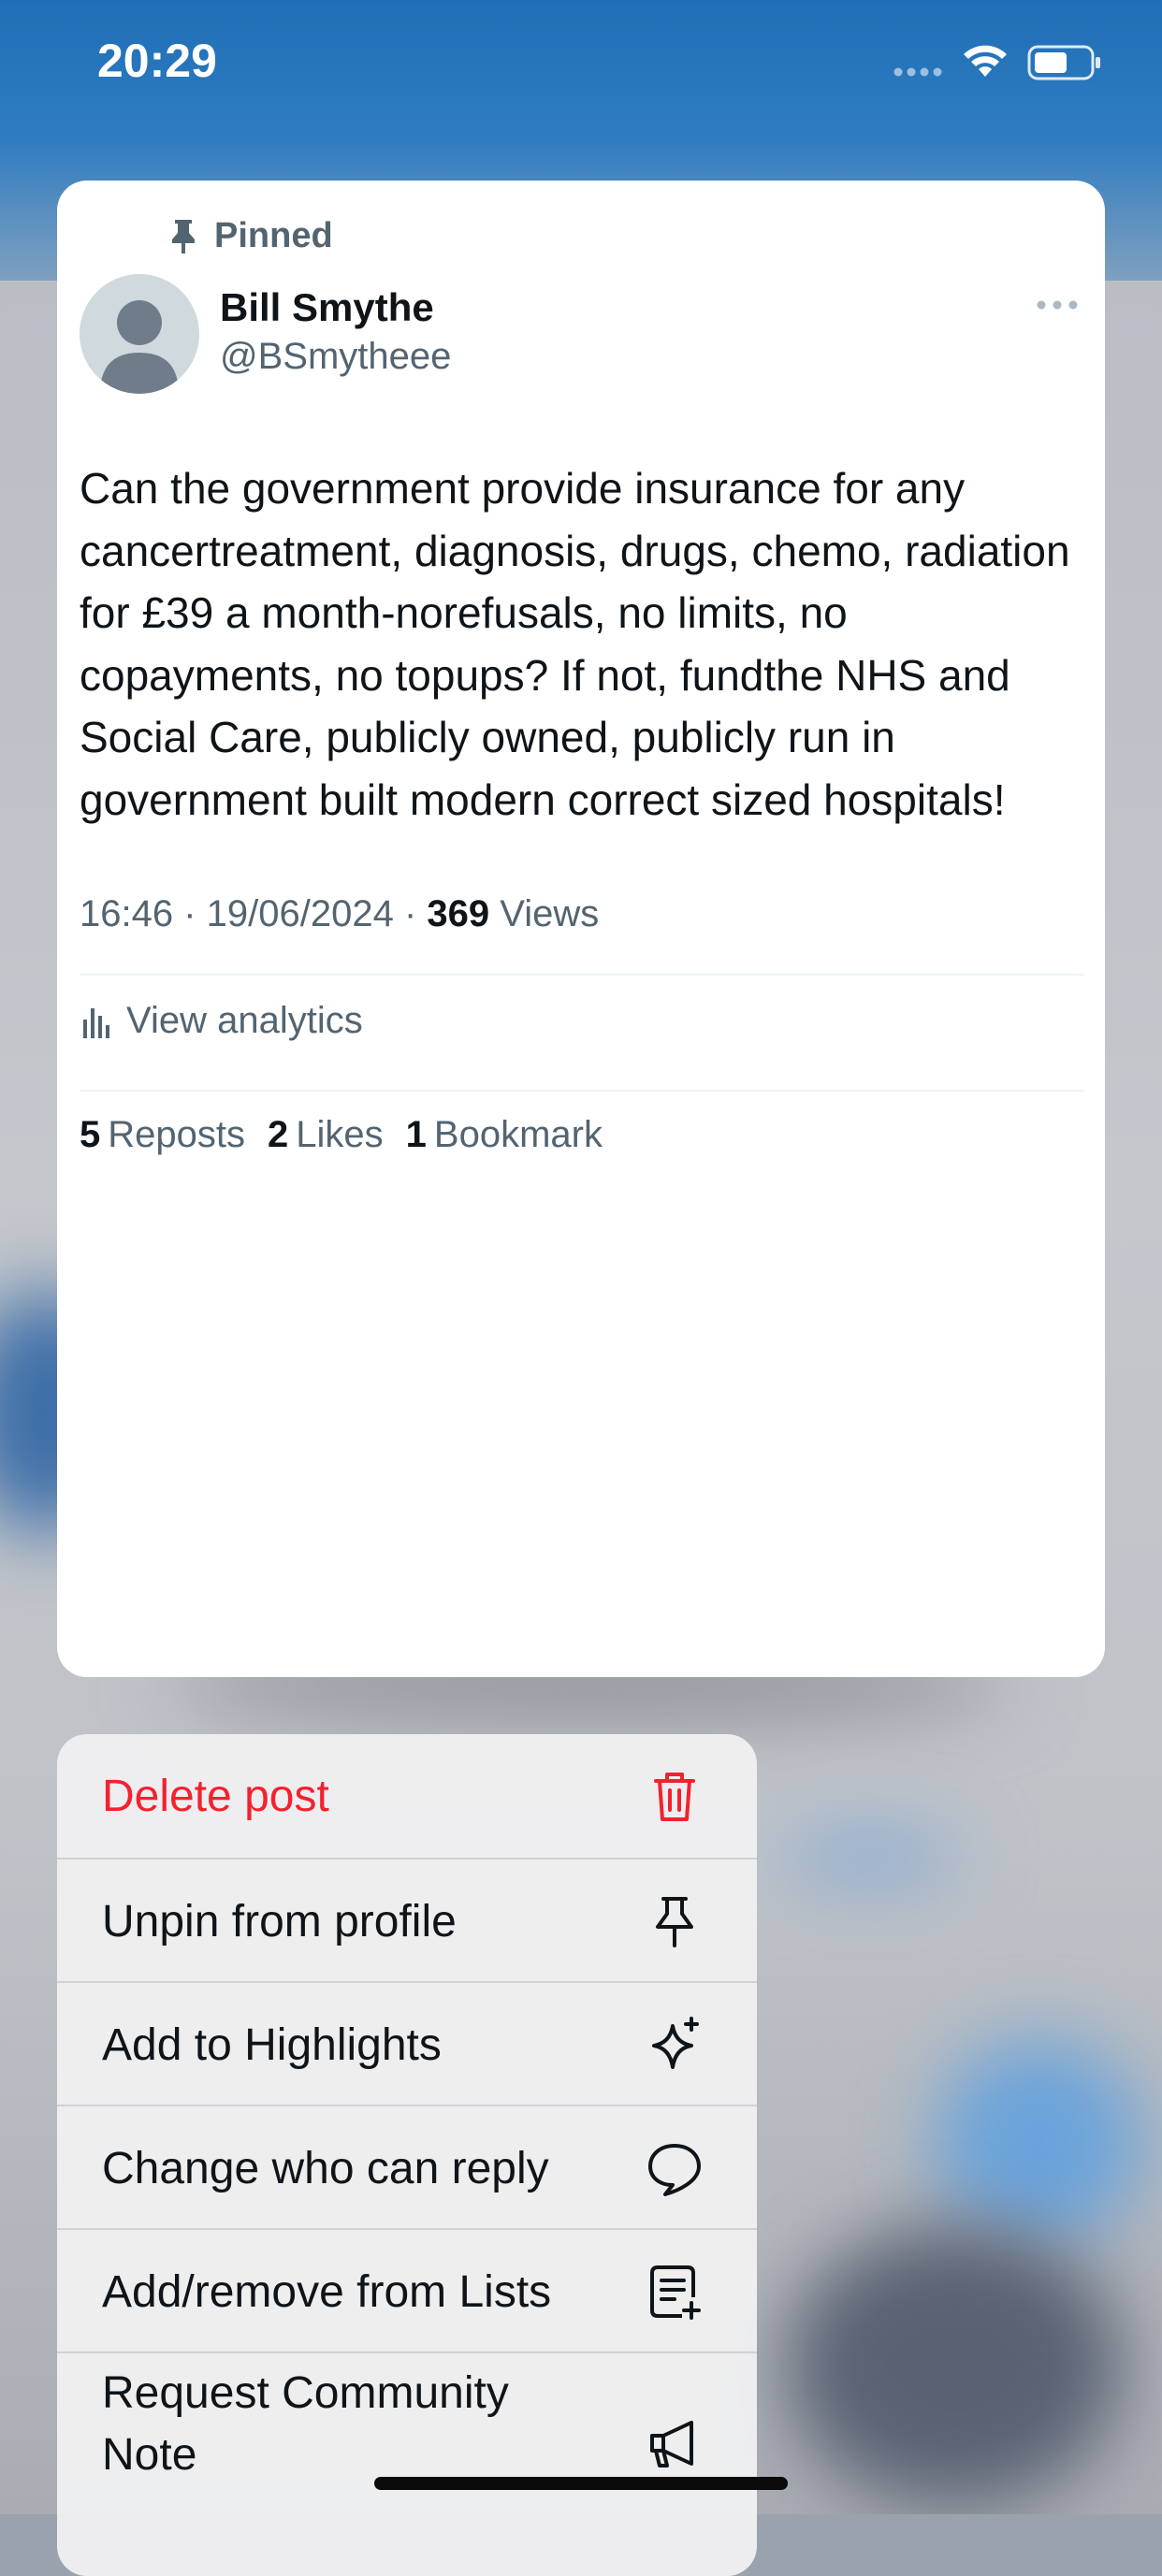 This screenshot has height=2576, width=1162. I want to click on menu-item-label: Change who can reply, so click(326, 2168).